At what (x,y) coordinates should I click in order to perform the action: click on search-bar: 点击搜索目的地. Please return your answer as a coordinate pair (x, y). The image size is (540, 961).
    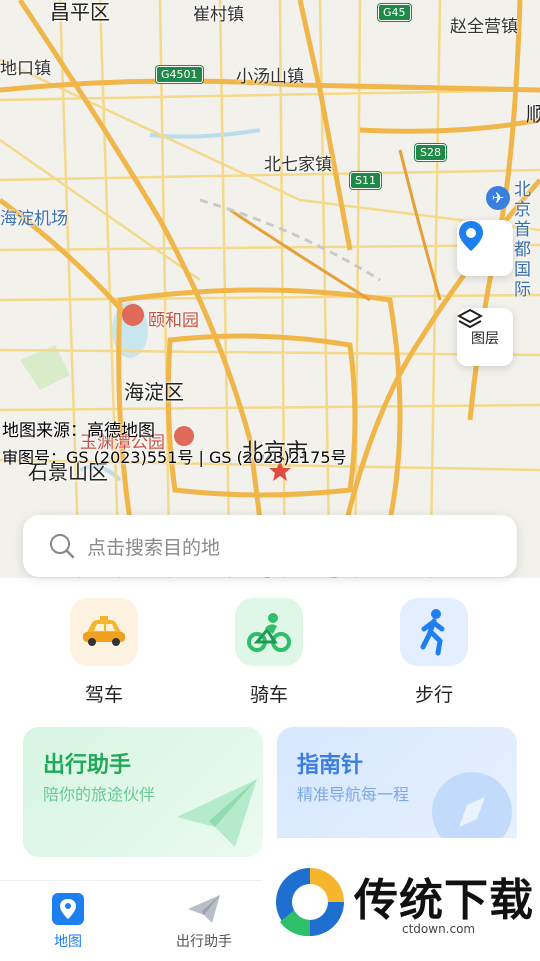
    Looking at the image, I should click on (270, 546).